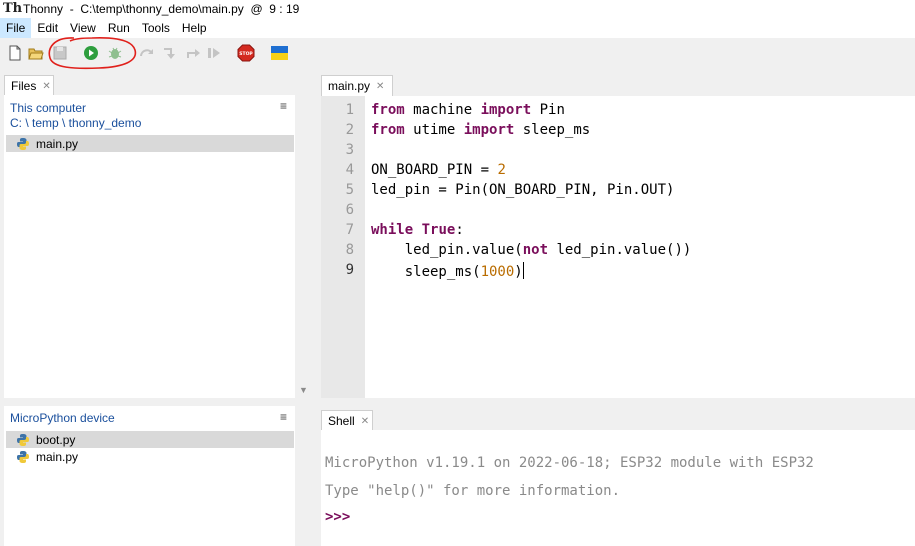 Image resolution: width=915 pixels, height=546 pixels. Describe the element at coordinates (473, 491) in the screenshot. I see `shell-output-line: Type "help()" for more information.` at that location.